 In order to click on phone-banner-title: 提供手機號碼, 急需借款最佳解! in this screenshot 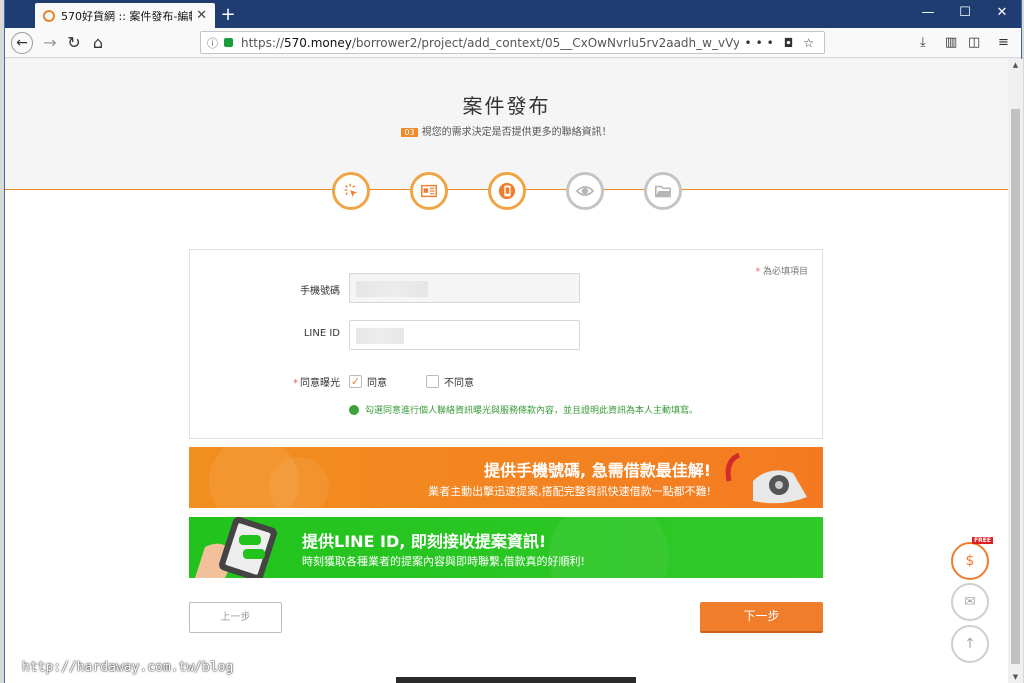, I will do `click(597, 470)`.